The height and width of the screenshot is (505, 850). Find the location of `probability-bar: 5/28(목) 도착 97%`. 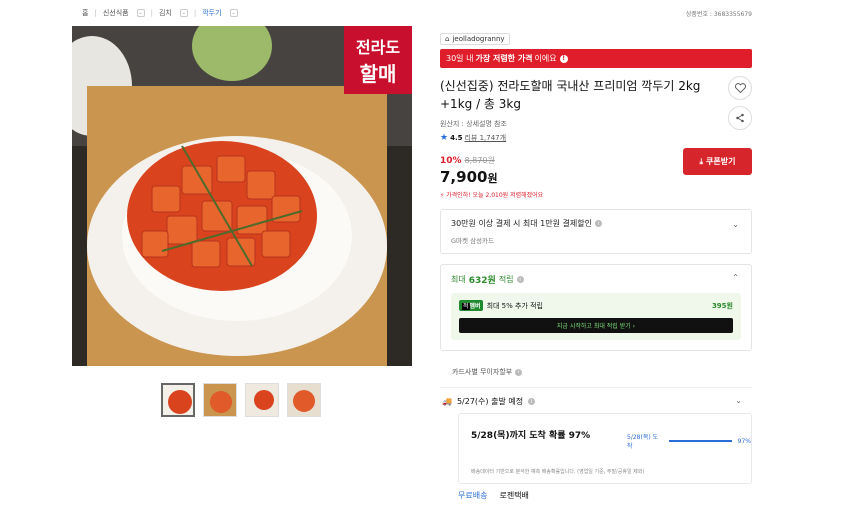

probability-bar: 5/28(목) 도착 97% is located at coordinates (689, 441).